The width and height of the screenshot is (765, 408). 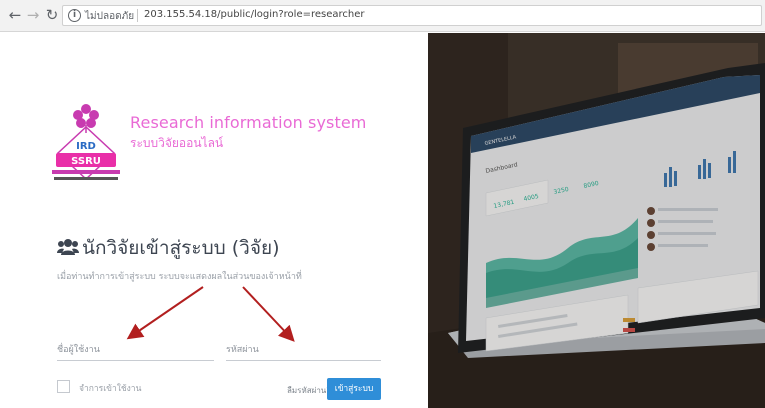 What do you see at coordinates (68, 247) in the screenshot?
I see `users-icon` at bounding box center [68, 247].